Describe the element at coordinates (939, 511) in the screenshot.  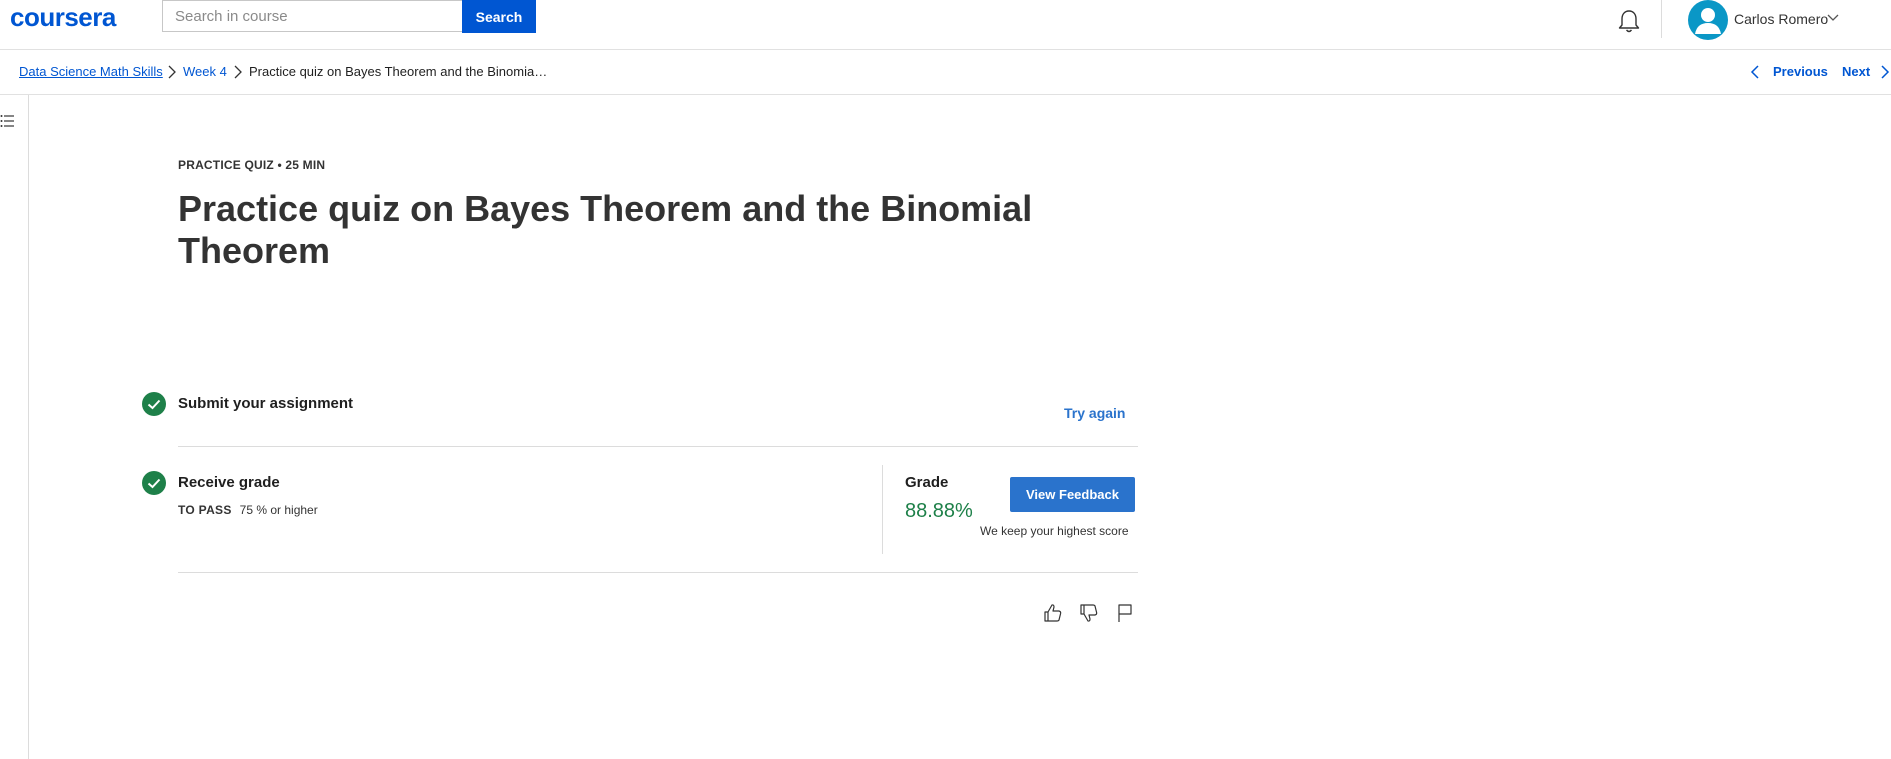
I see `grade-value: 88.88%` at that location.